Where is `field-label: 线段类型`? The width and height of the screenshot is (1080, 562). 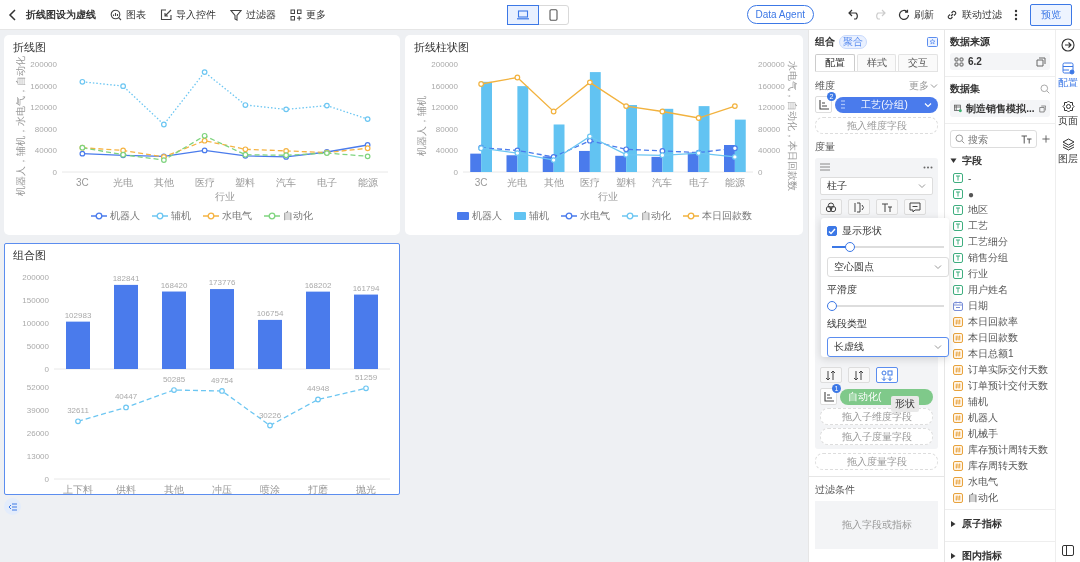 field-label: 线段类型 is located at coordinates (847, 324).